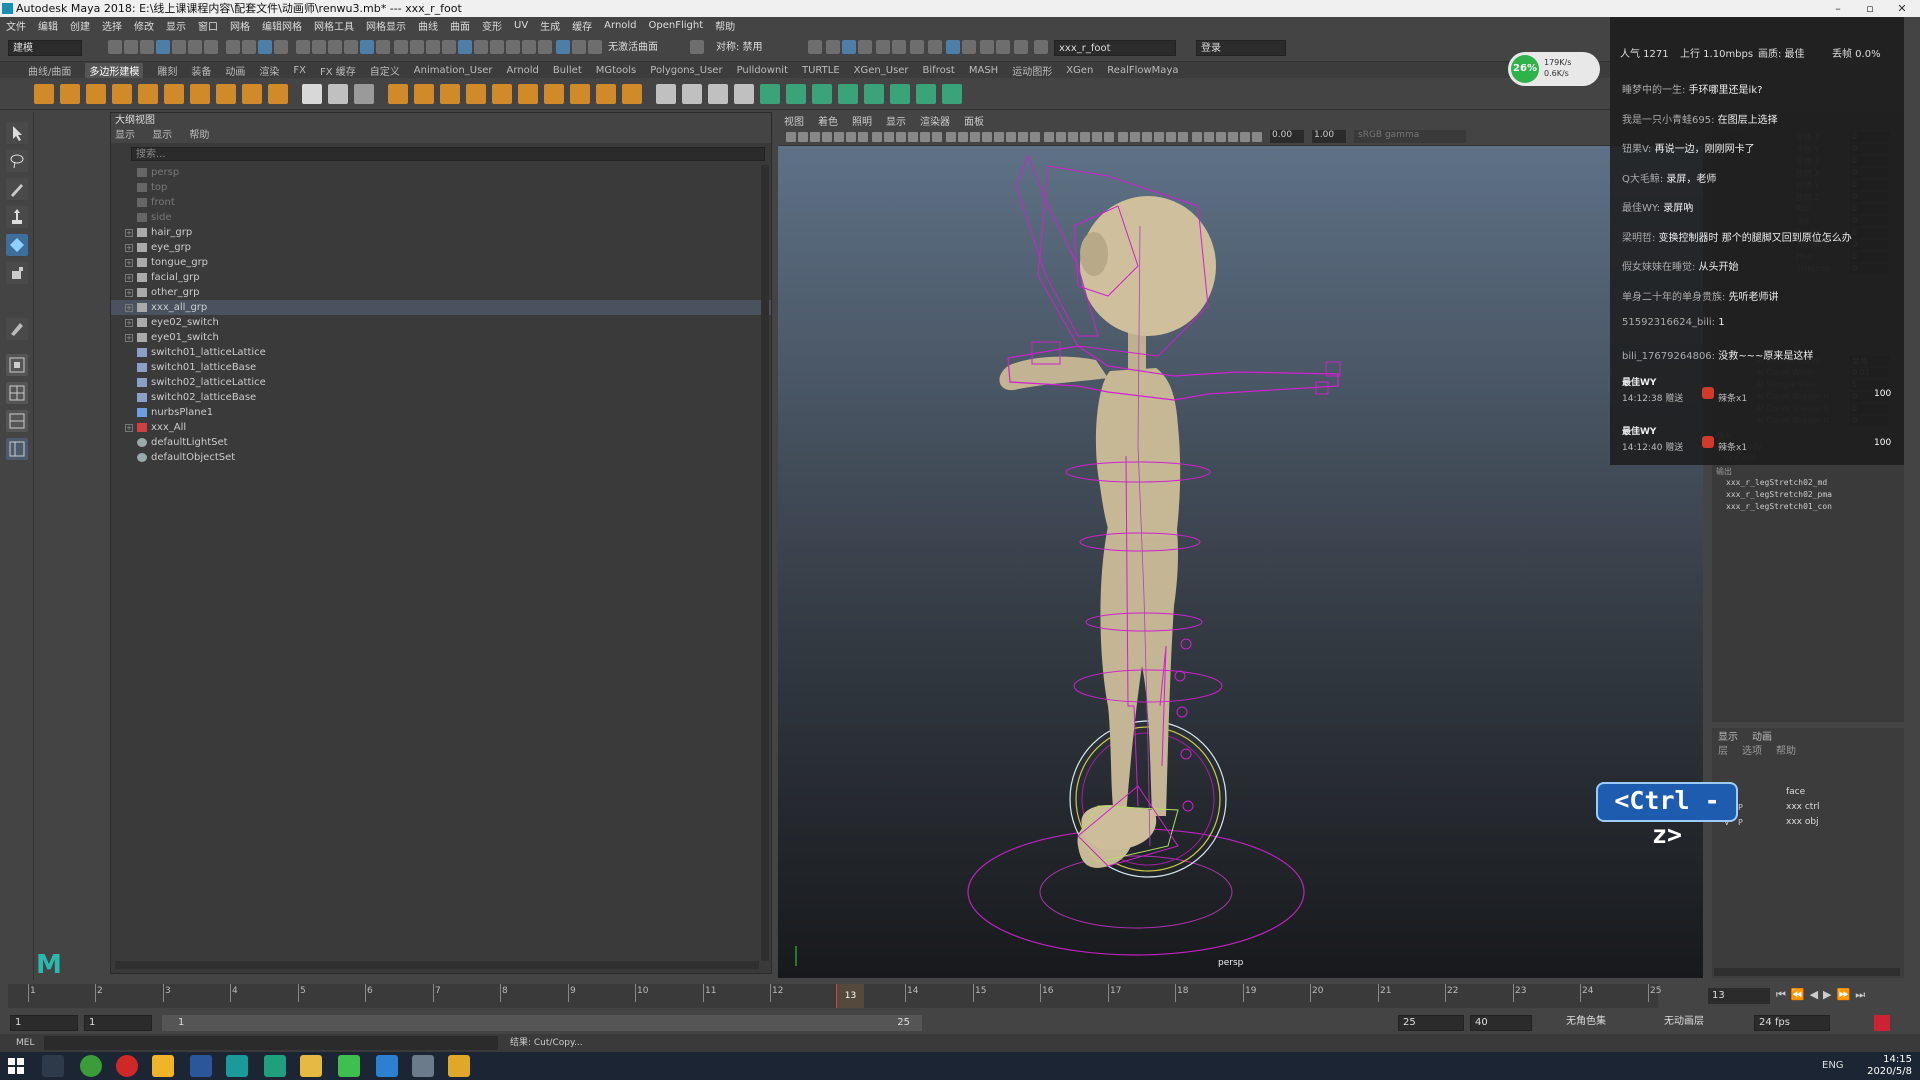 The image size is (1920, 1080). Describe the element at coordinates (269, 70) in the screenshot. I see `shelf-tab: 渲染` at that location.